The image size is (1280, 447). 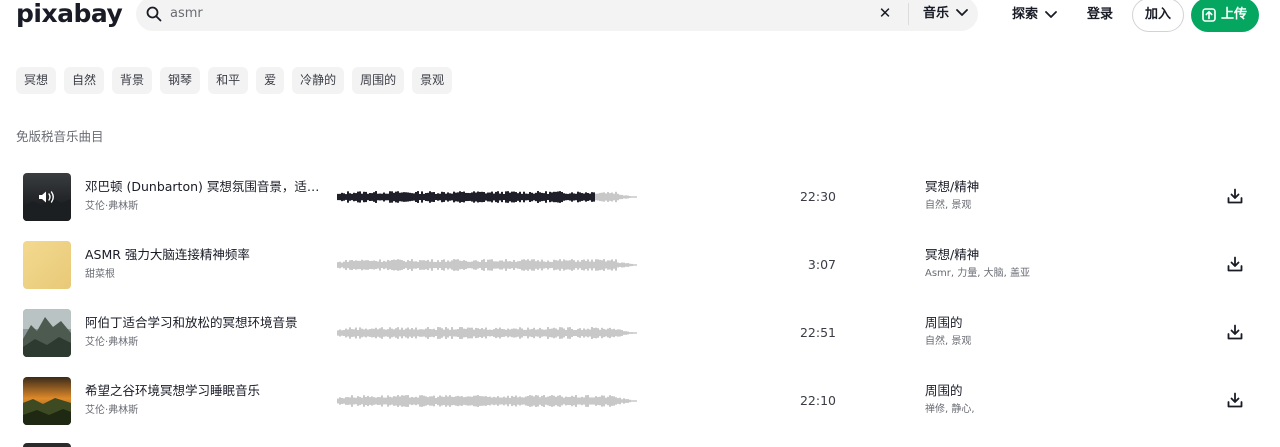 What do you see at coordinates (1158, 16) in the screenshot?
I see `join-button: 加入` at bounding box center [1158, 16].